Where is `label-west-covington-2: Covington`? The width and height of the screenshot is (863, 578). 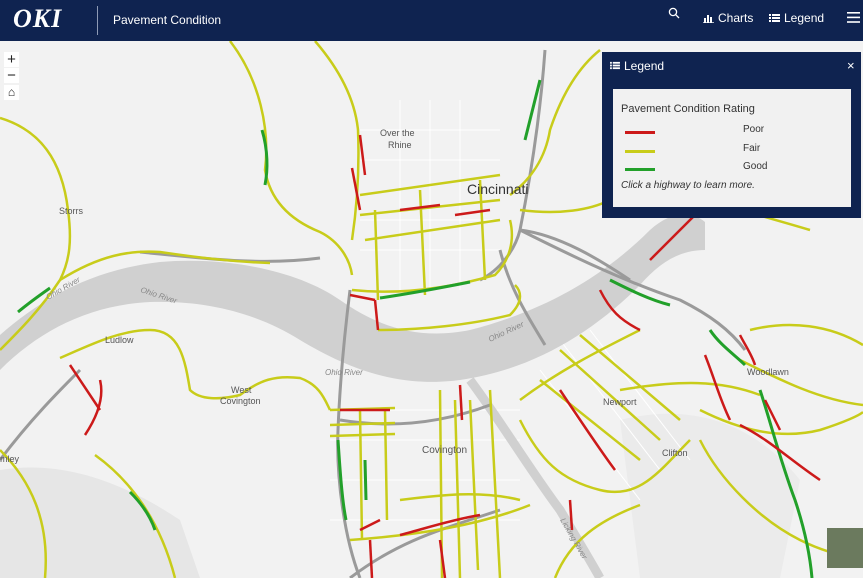
label-west-covington-2: Covington is located at coordinates (240, 401).